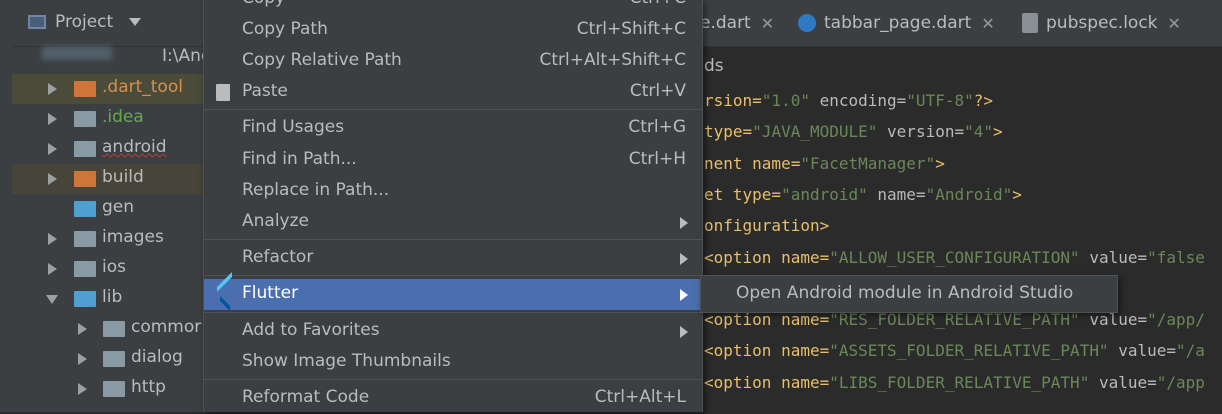 The height and width of the screenshot is (414, 1222). What do you see at coordinates (657, 91) in the screenshot?
I see `menu-item-shortcut: Ctrl+V` at bounding box center [657, 91].